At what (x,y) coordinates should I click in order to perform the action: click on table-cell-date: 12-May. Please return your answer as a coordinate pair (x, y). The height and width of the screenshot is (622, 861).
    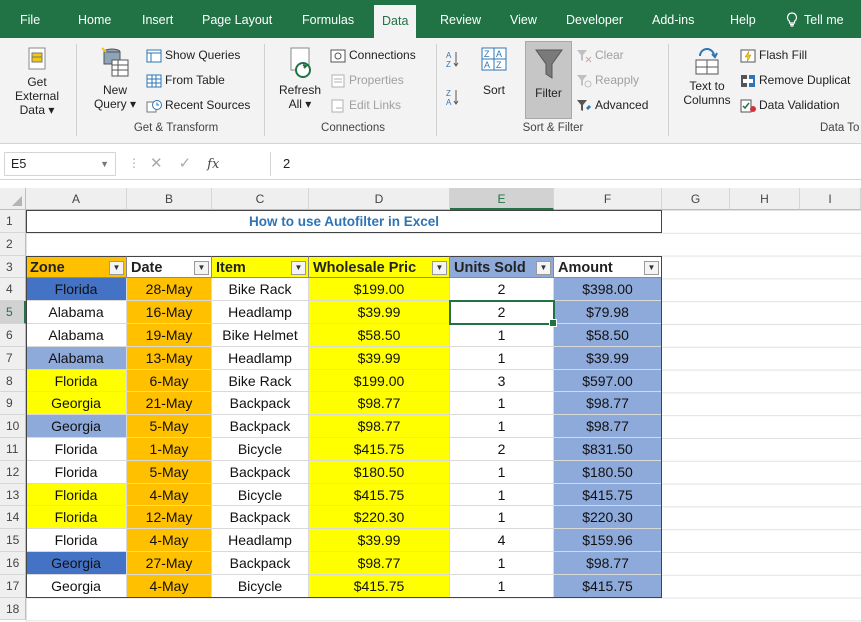
    Looking at the image, I should click on (169, 518).